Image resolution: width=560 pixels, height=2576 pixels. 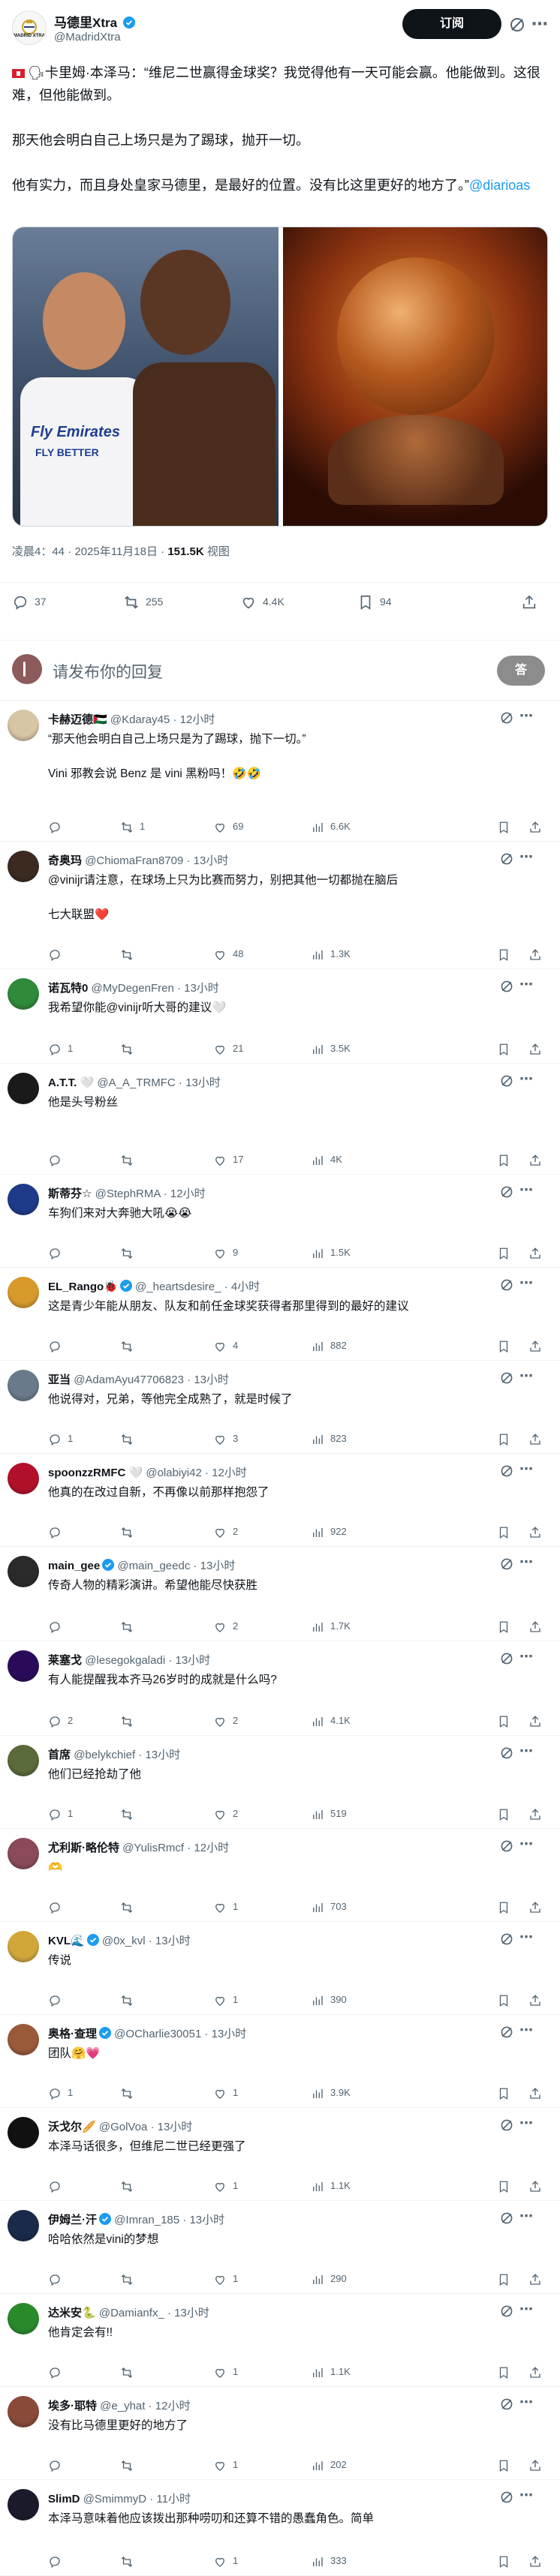 I want to click on views-button: 519, so click(x=329, y=1814).